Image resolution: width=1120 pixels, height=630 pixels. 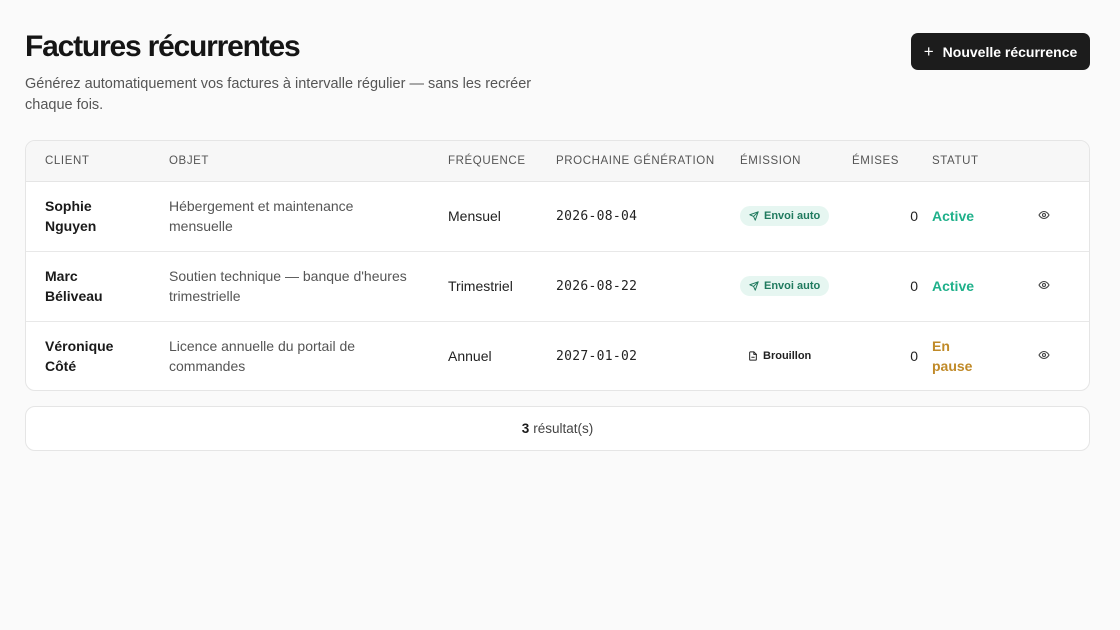 What do you see at coordinates (563, 428) in the screenshot?
I see `results-label: résultat(s)` at bounding box center [563, 428].